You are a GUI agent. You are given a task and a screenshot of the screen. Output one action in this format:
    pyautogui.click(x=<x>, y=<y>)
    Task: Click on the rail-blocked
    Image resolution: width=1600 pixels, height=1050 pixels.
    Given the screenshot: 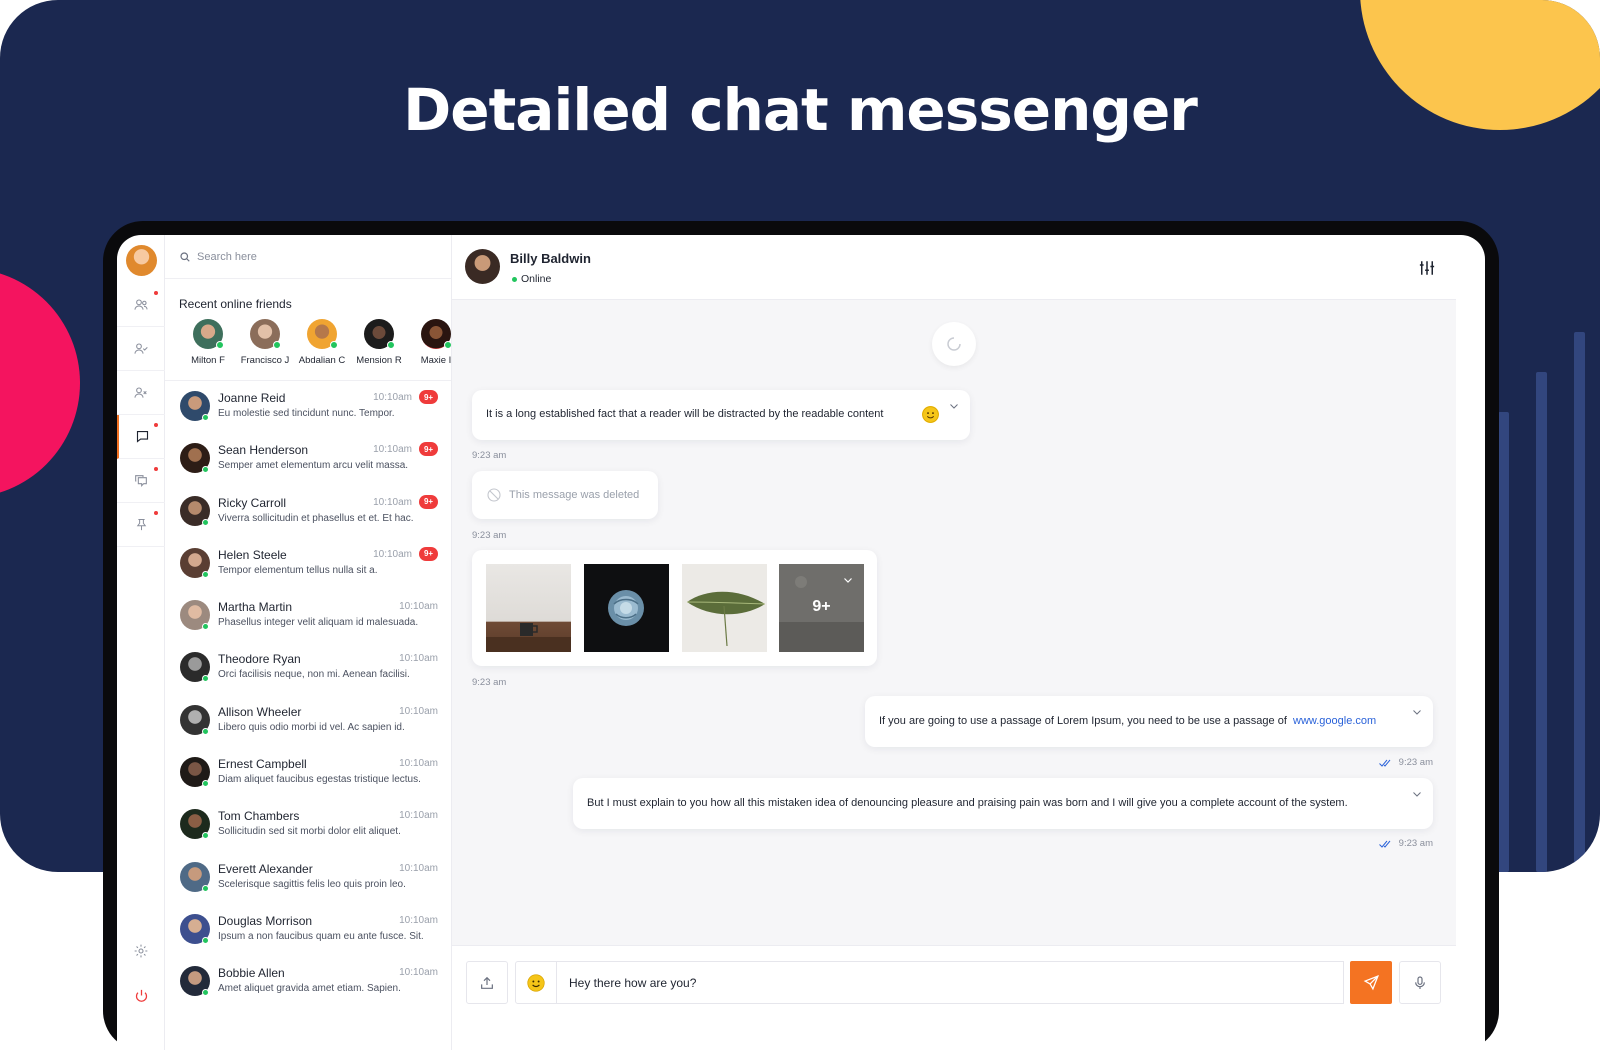 What is the action you would take?
    pyautogui.click(x=141, y=393)
    